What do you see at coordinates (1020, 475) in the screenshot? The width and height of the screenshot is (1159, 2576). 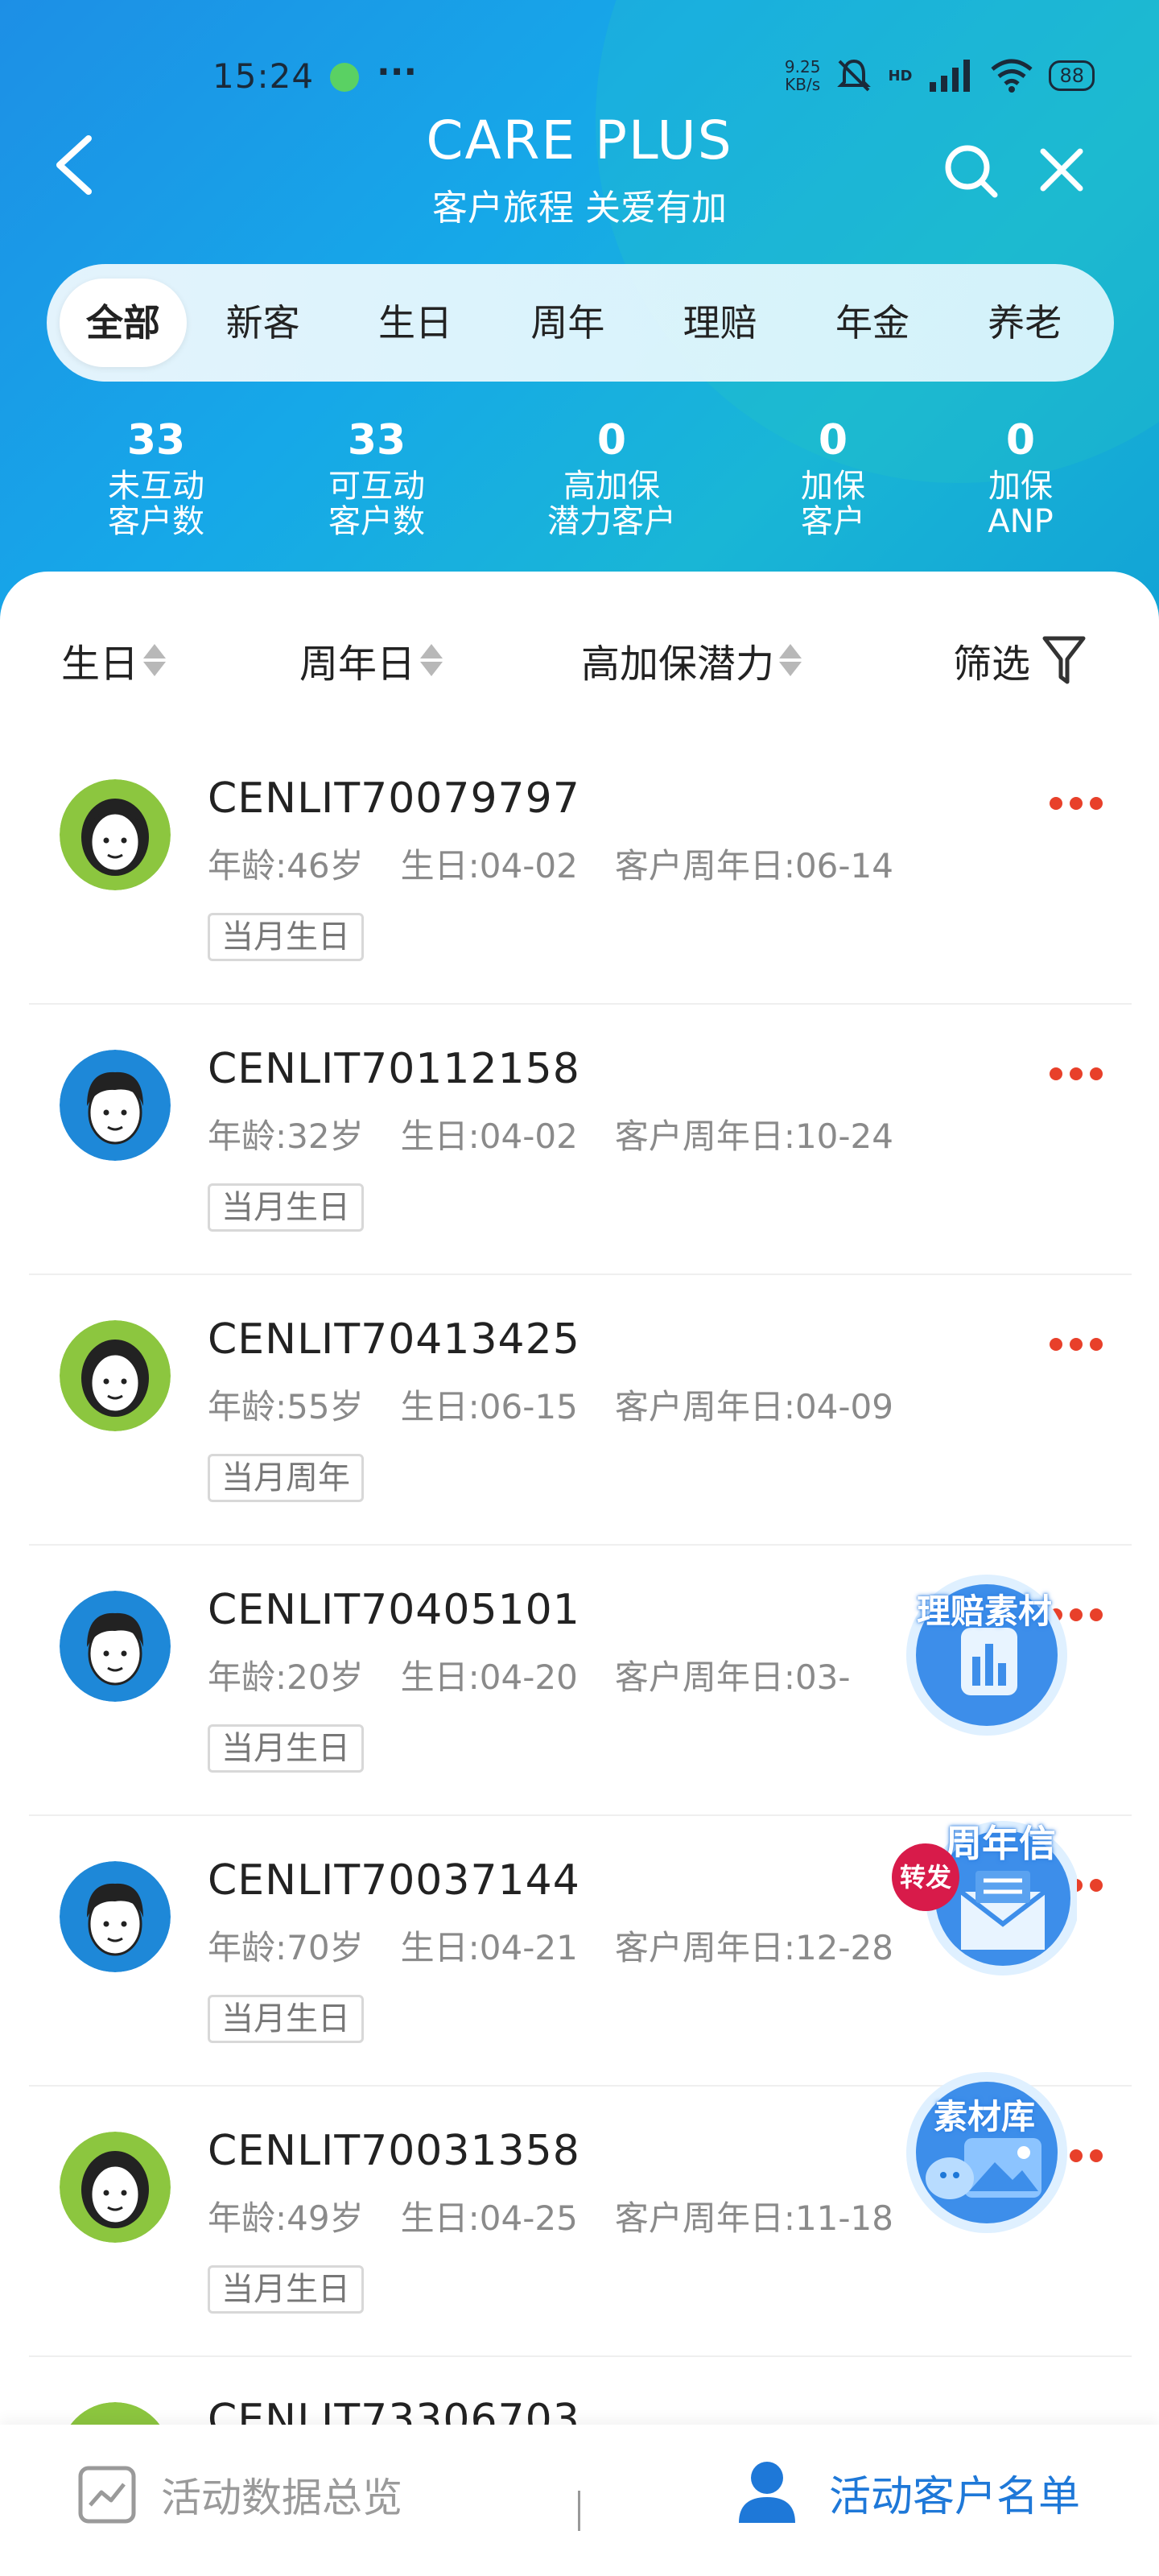 I see `stat-upsell-anp: 0 加保 ANP` at bounding box center [1020, 475].